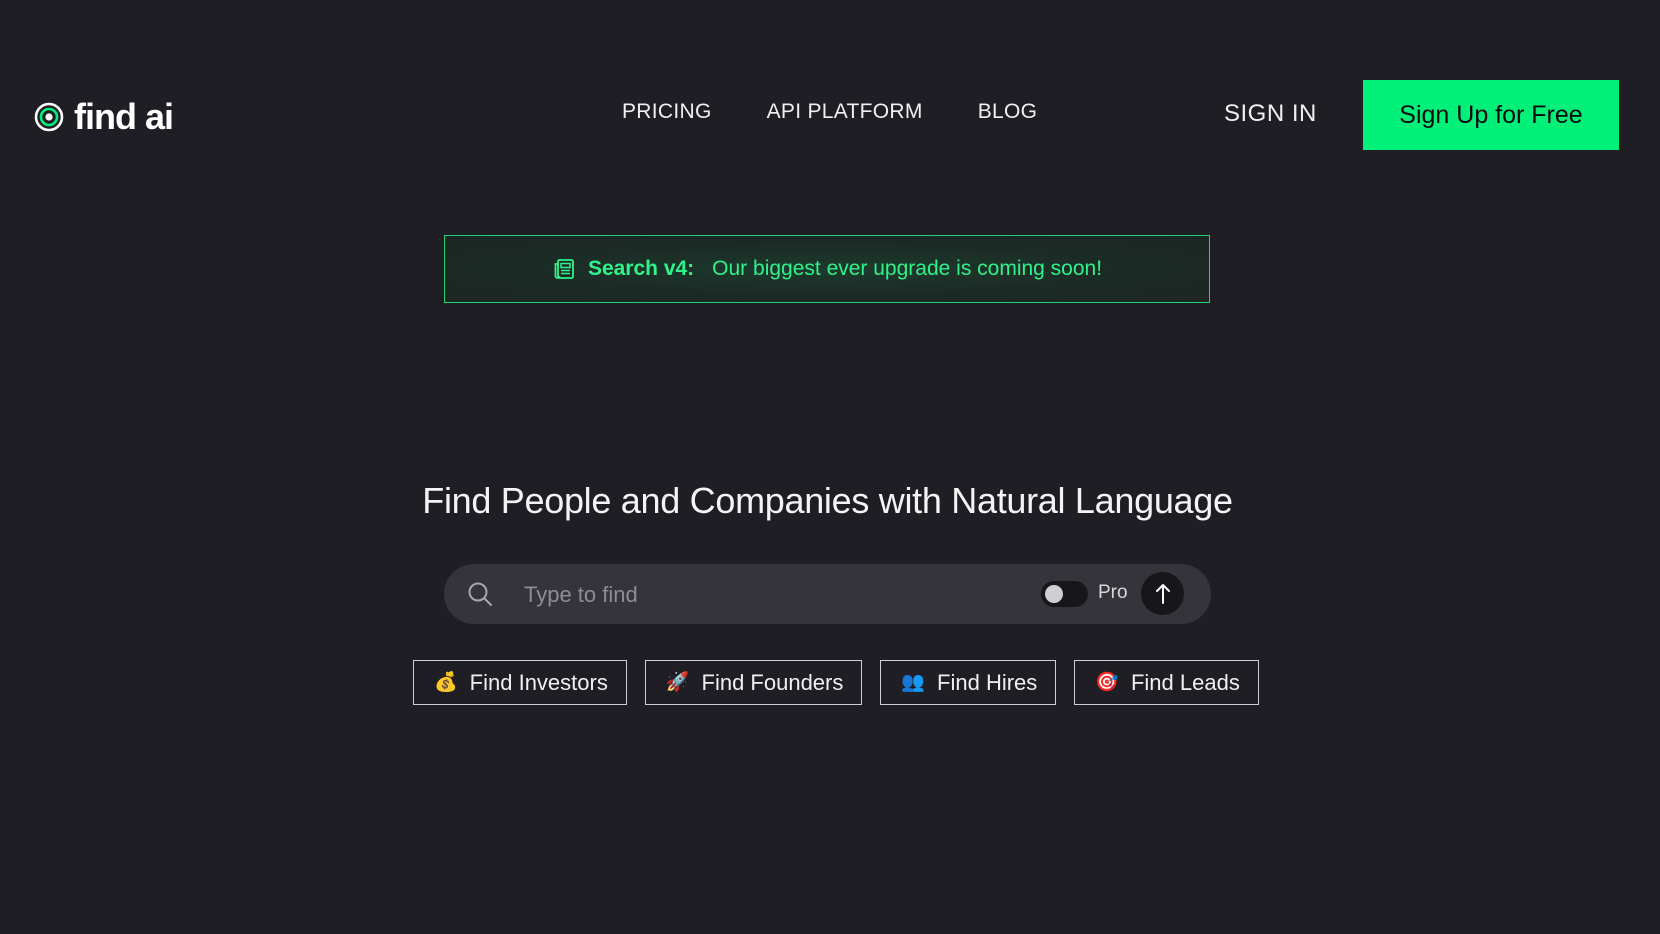 This screenshot has width=1660, height=934. What do you see at coordinates (913, 682) in the screenshot?
I see `people-icon: 👥` at bounding box center [913, 682].